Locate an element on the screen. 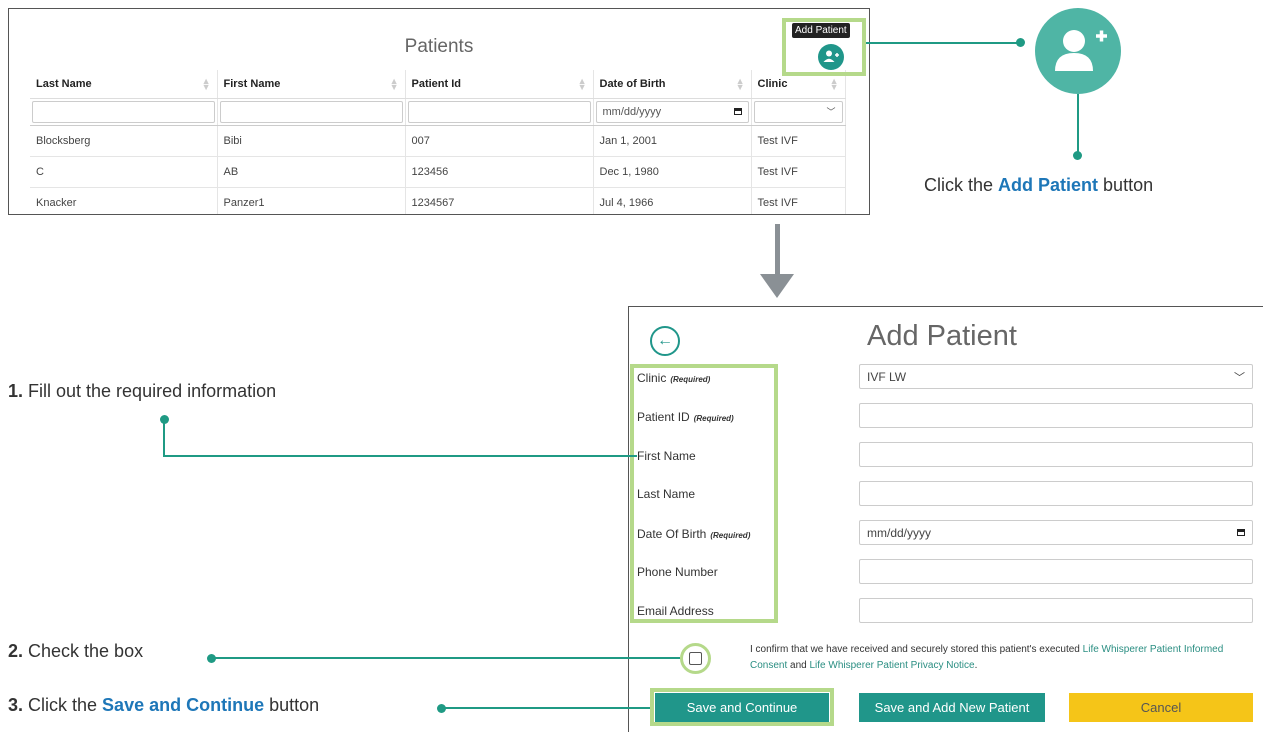 This screenshot has height=732, width=1263. save-and-continue-button: Save and Continue is located at coordinates (742, 707).